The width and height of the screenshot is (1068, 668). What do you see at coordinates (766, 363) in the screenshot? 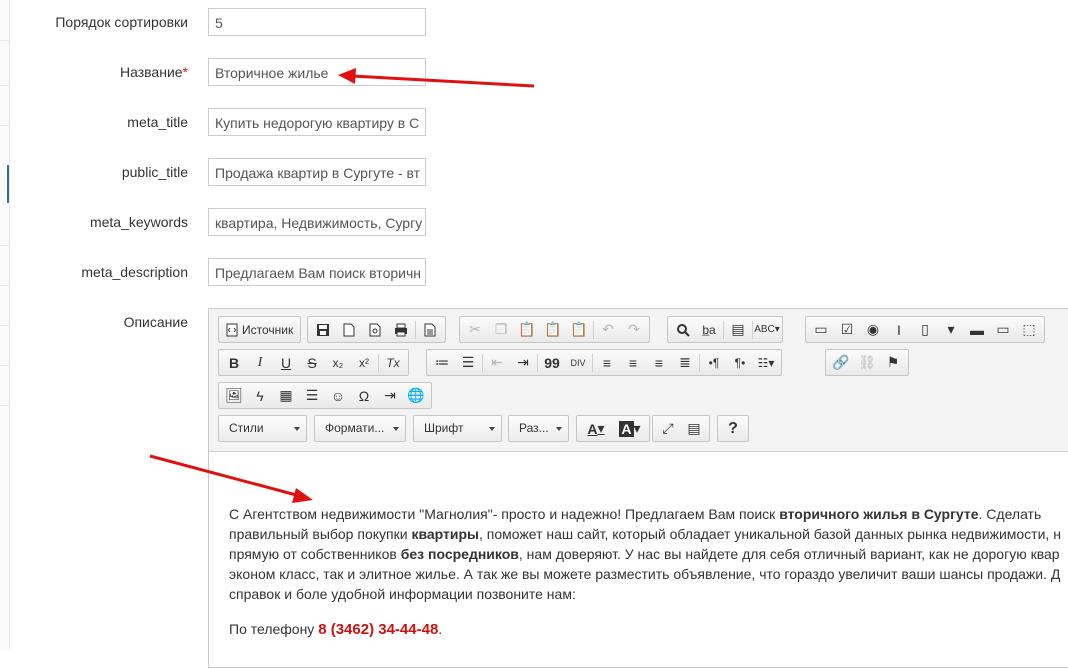
I see `language-icon: ☷▾` at bounding box center [766, 363].